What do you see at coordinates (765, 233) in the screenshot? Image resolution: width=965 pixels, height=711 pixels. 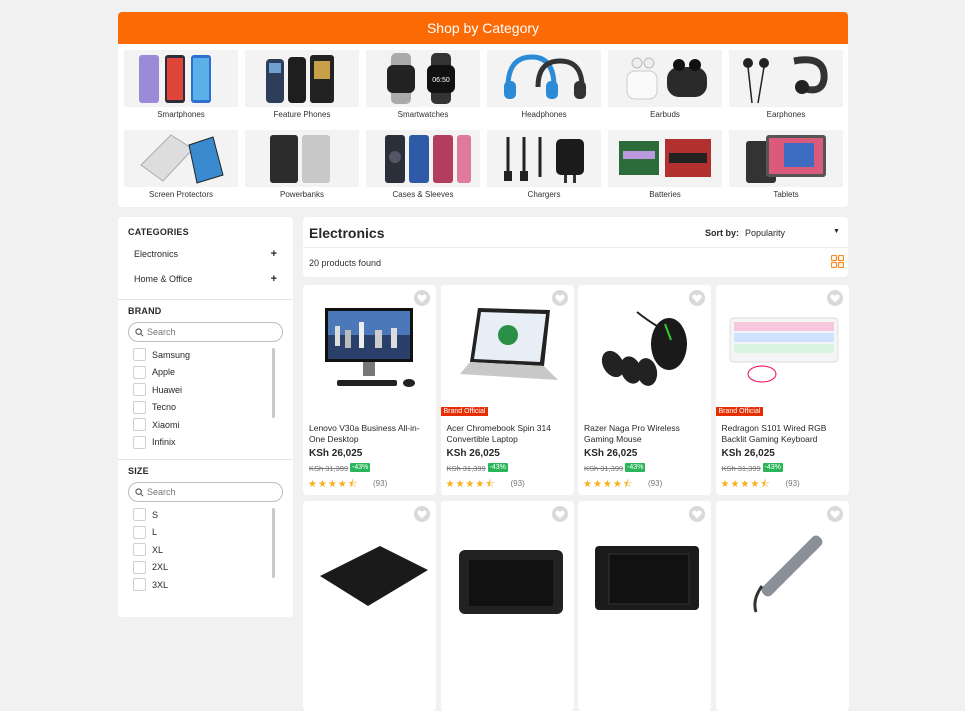 I see `sort-select: Popularity` at bounding box center [765, 233].